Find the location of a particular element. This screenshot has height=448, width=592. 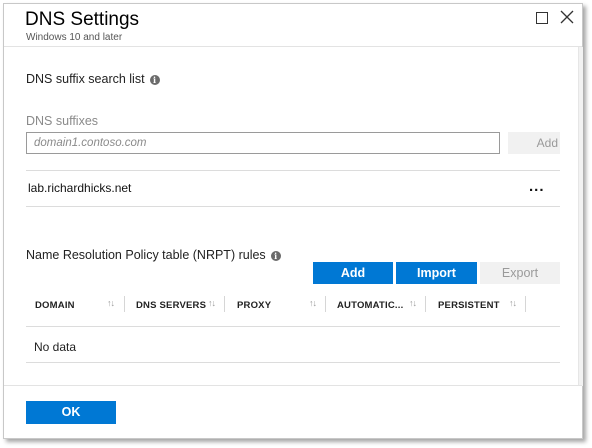

column-header-dns-servers: DNS SERVERS is located at coordinates (171, 305).